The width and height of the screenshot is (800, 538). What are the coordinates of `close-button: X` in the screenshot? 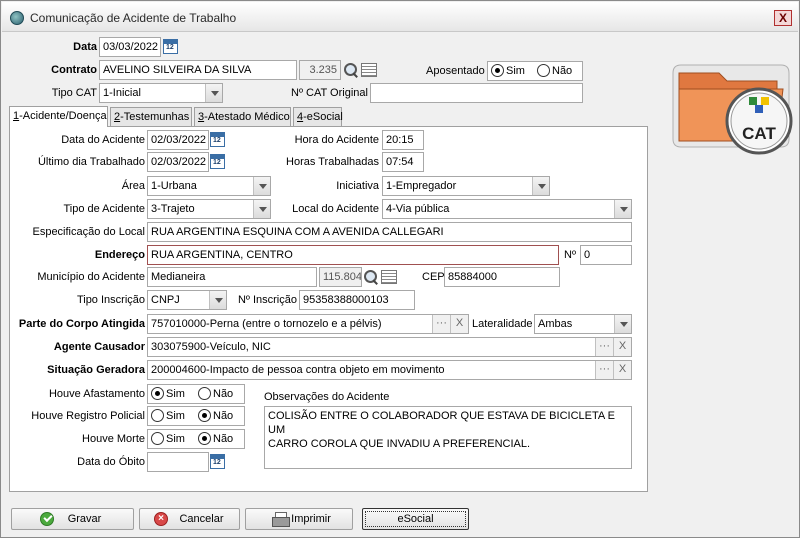 It's located at (783, 18).